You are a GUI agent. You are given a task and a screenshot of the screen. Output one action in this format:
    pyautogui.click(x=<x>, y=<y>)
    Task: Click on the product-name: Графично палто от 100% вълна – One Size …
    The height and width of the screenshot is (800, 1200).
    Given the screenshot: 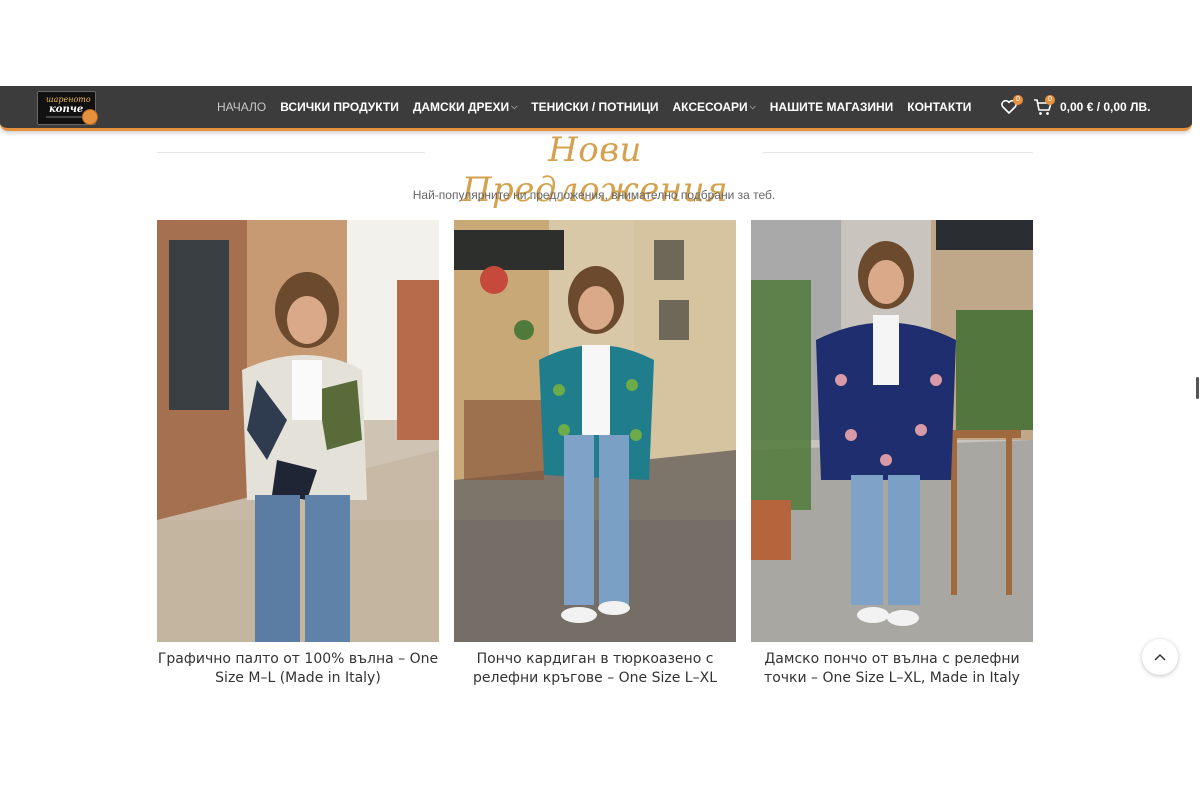 What is the action you would take?
    pyautogui.click(x=298, y=668)
    